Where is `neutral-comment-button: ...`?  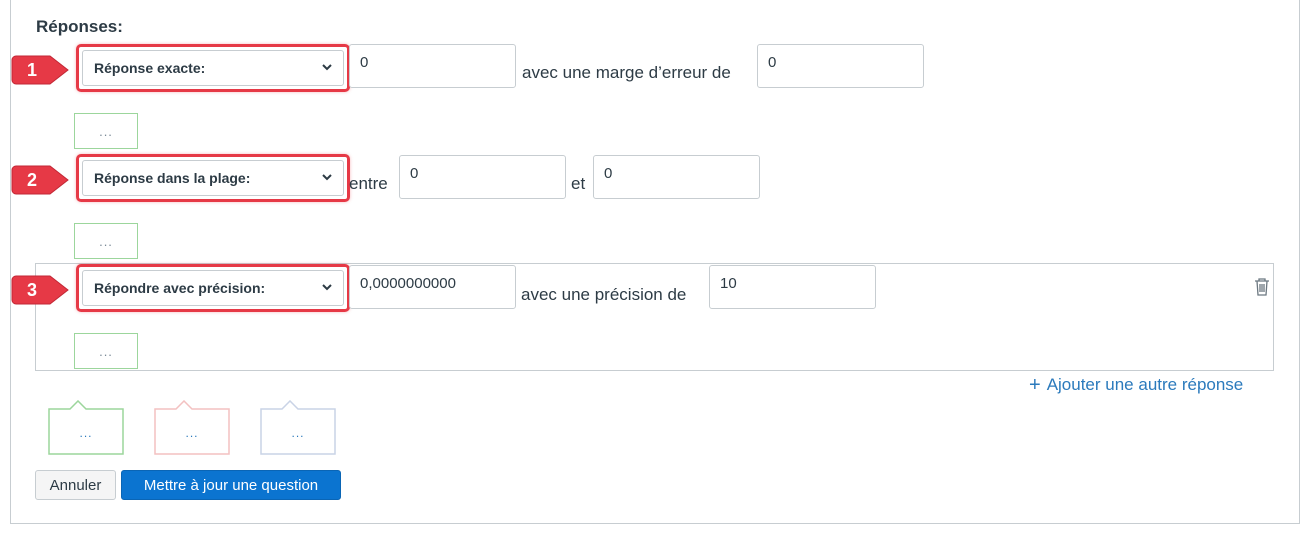
neutral-comment-button: ... is located at coordinates (298, 427).